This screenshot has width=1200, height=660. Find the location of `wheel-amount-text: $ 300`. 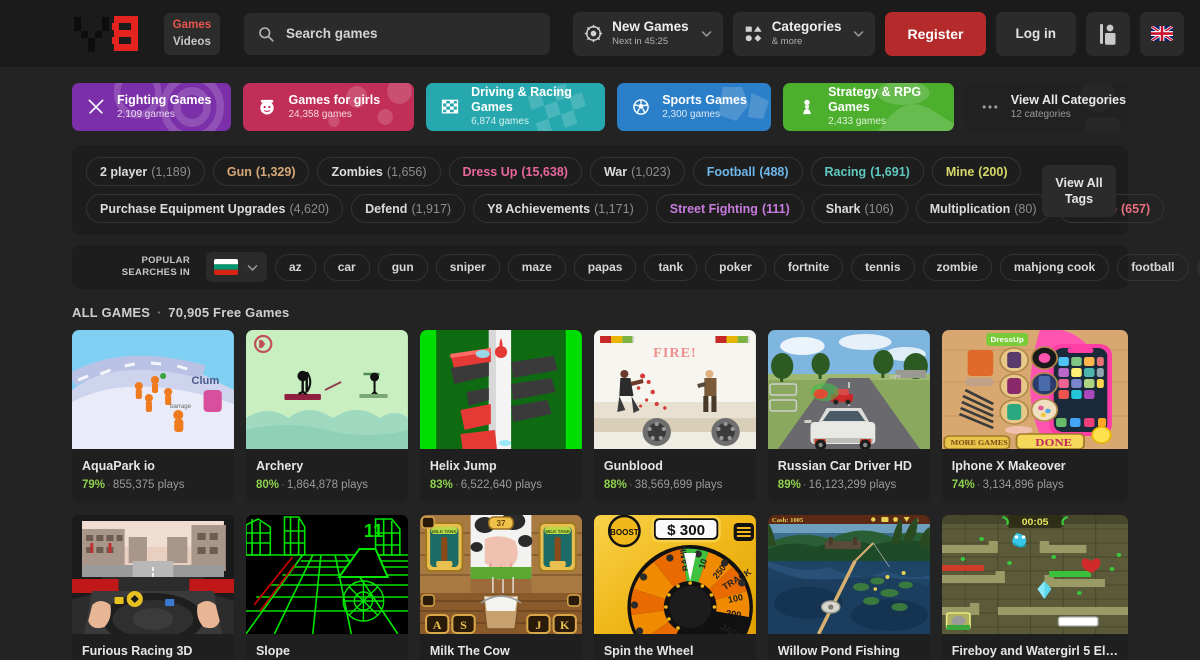

wheel-amount-text: $ 300 is located at coordinates (686, 530).